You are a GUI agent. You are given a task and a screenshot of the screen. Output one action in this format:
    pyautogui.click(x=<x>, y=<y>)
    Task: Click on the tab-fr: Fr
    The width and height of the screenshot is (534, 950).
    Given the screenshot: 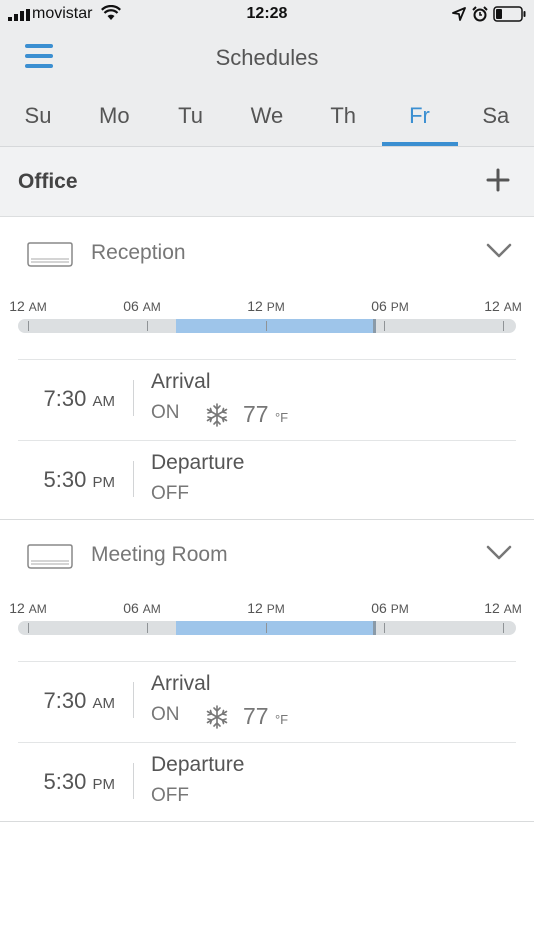 What is the action you would take?
    pyautogui.click(x=419, y=117)
    